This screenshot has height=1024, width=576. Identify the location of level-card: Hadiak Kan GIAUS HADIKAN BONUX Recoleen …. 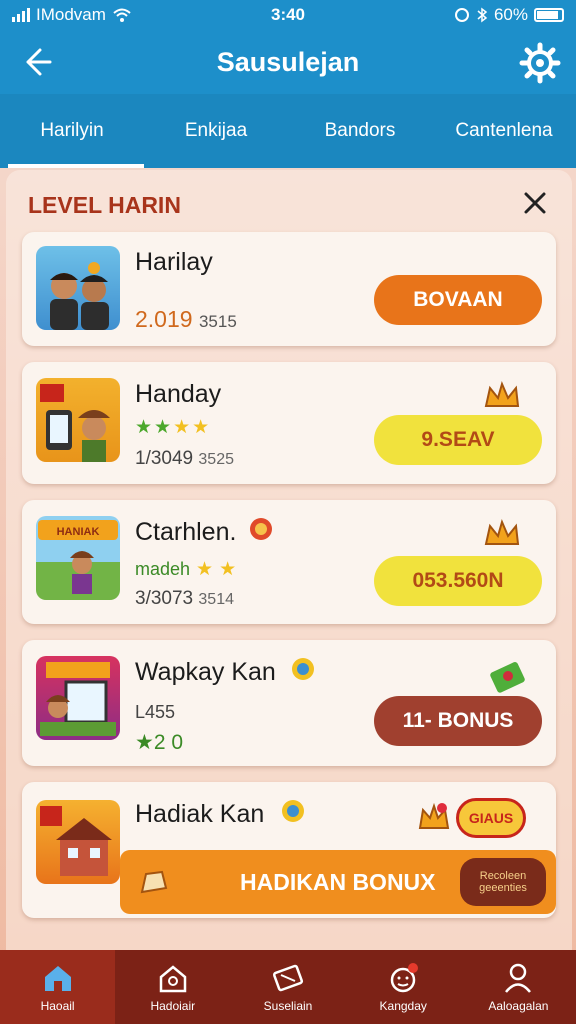
(289, 850).